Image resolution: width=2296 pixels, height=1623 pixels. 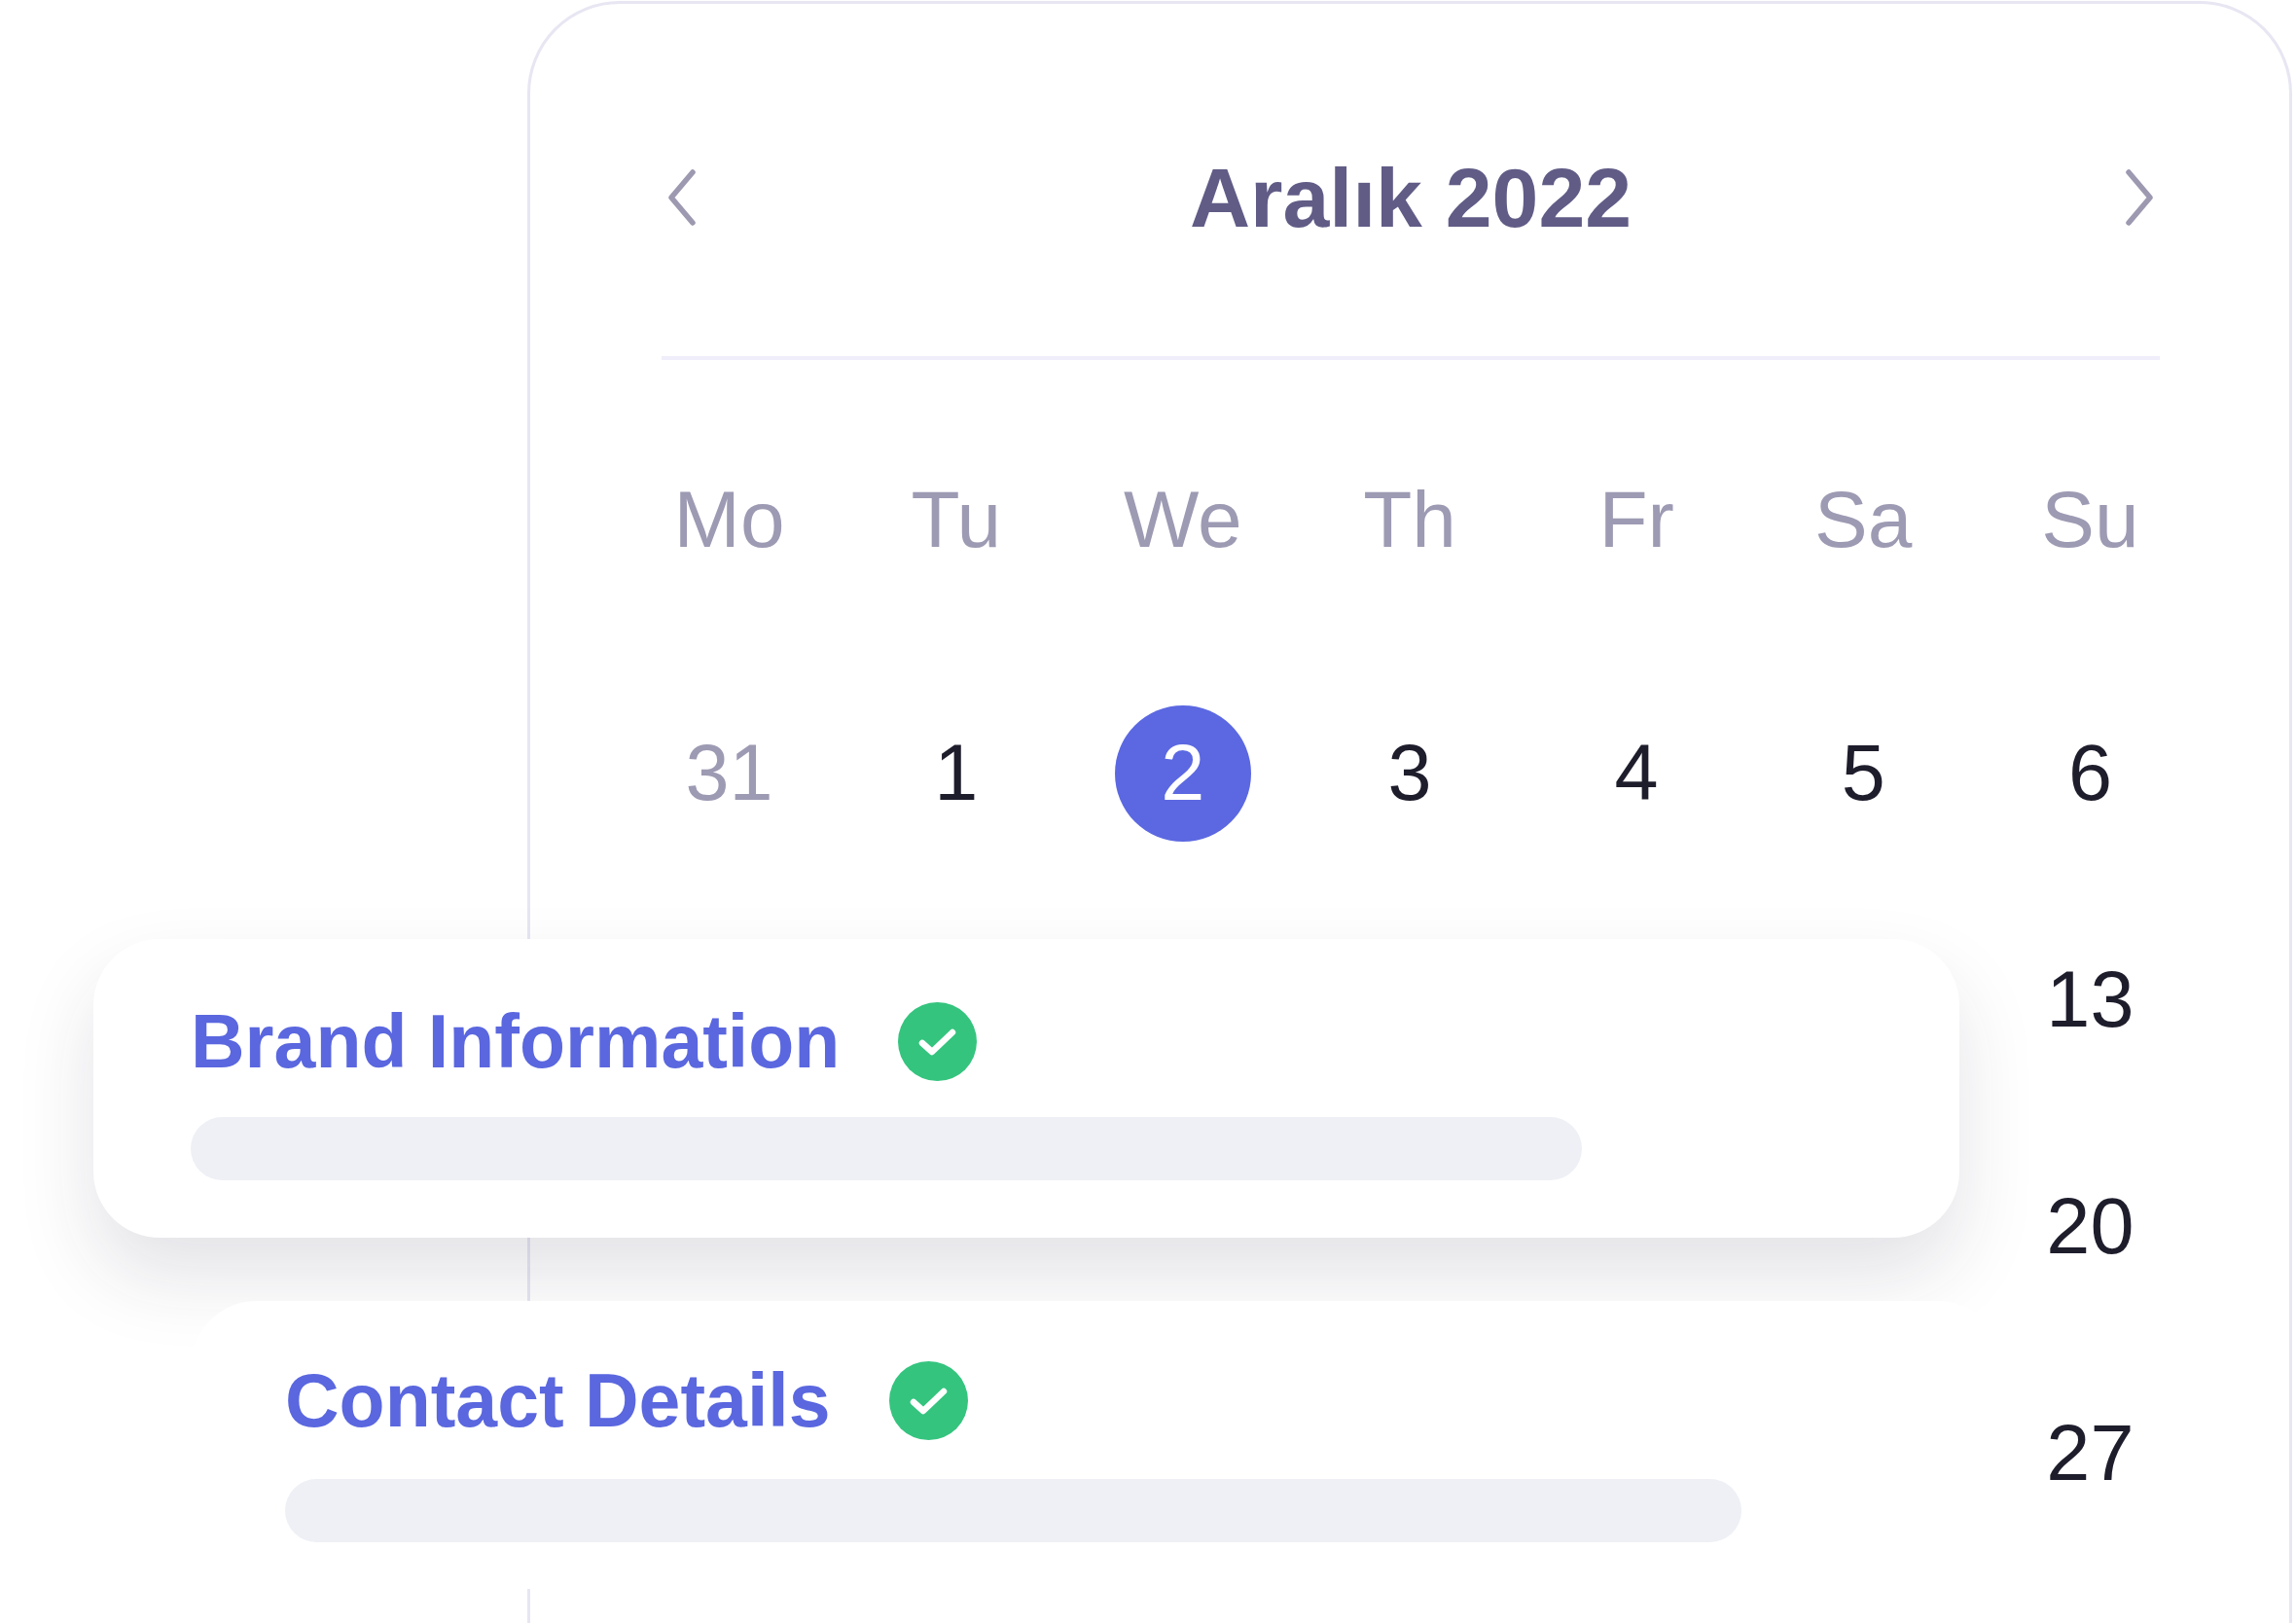 I want to click on weekday-label: Mo, so click(x=729, y=519).